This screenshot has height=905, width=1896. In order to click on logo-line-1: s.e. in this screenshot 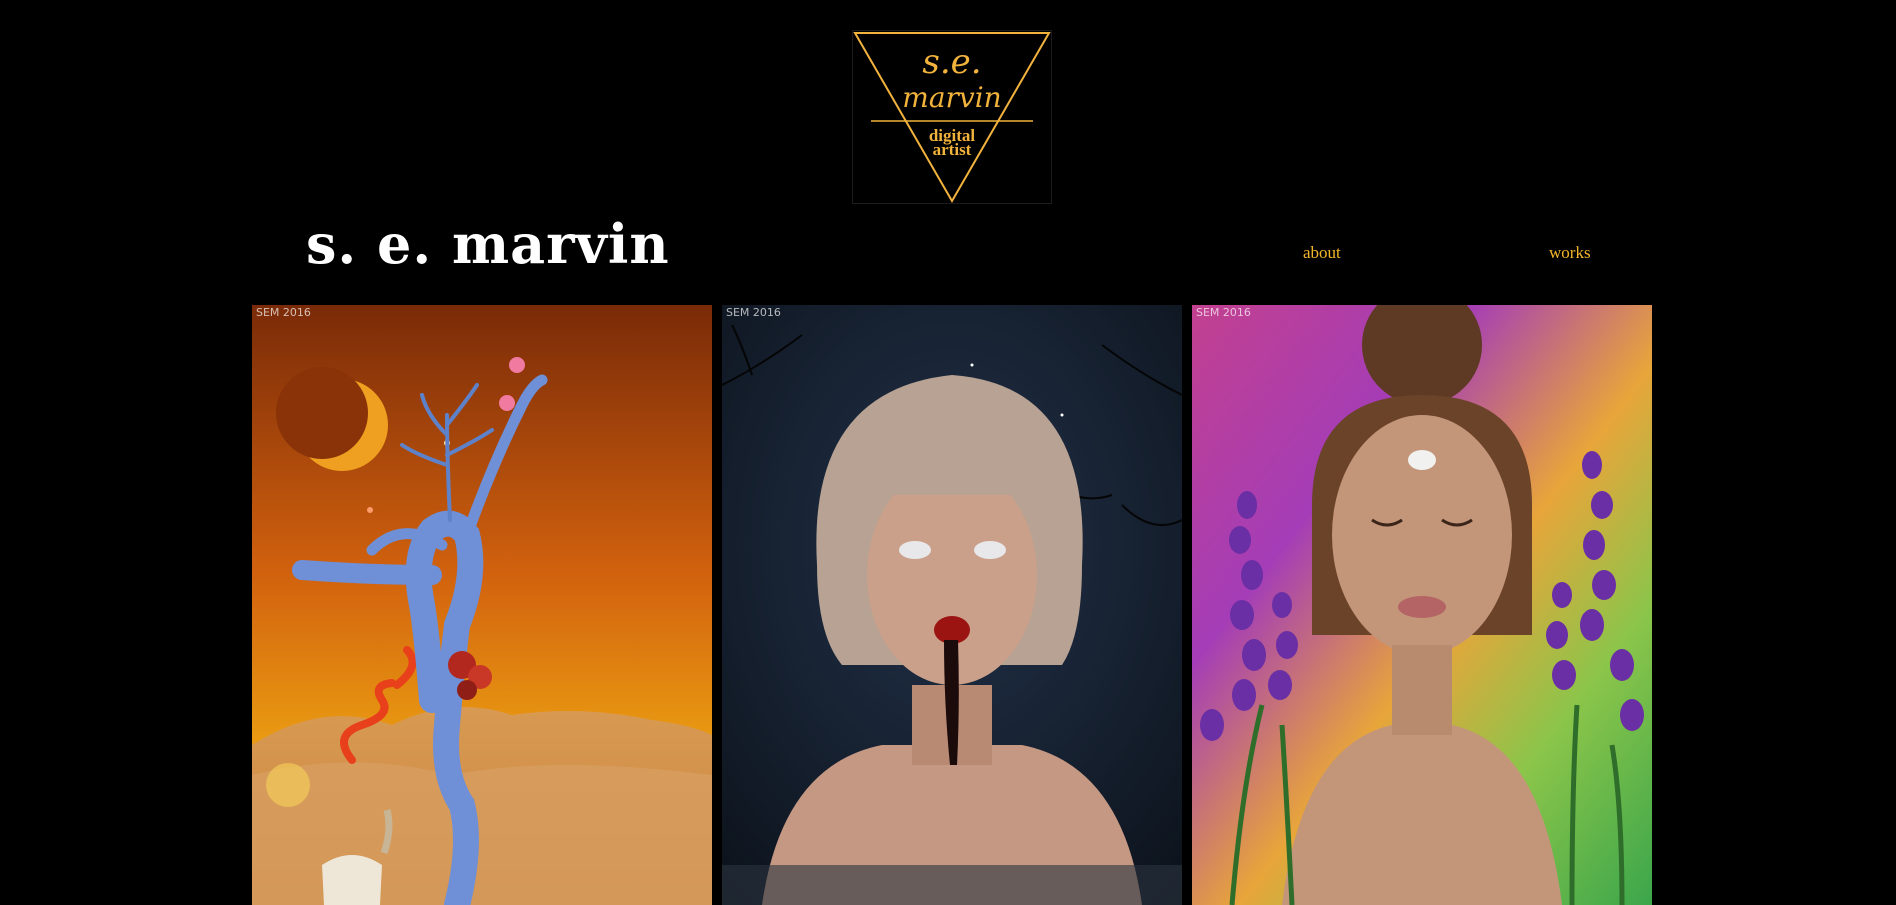, I will do `click(951, 62)`.